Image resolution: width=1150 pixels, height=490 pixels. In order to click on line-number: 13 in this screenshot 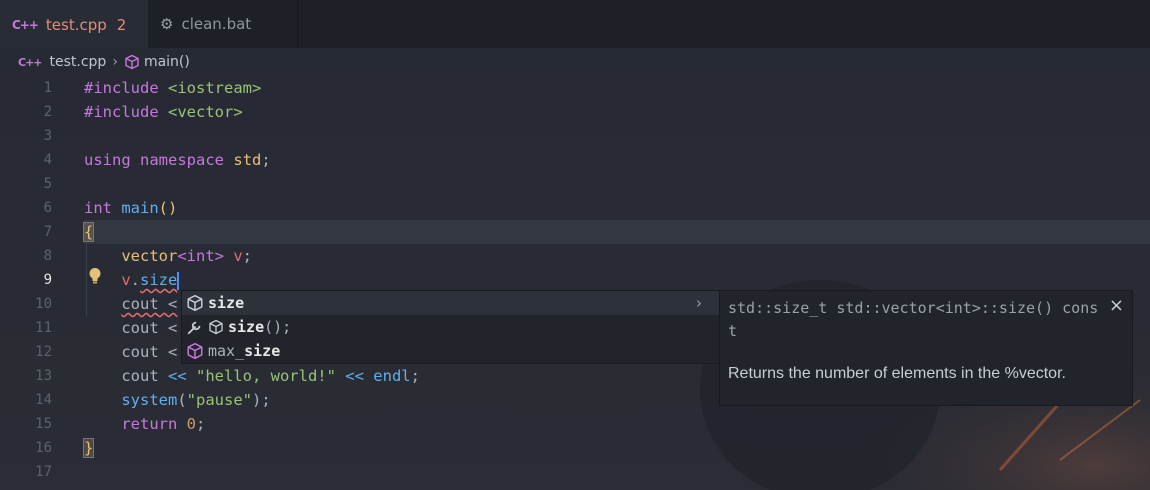, I will do `click(43, 376)`.